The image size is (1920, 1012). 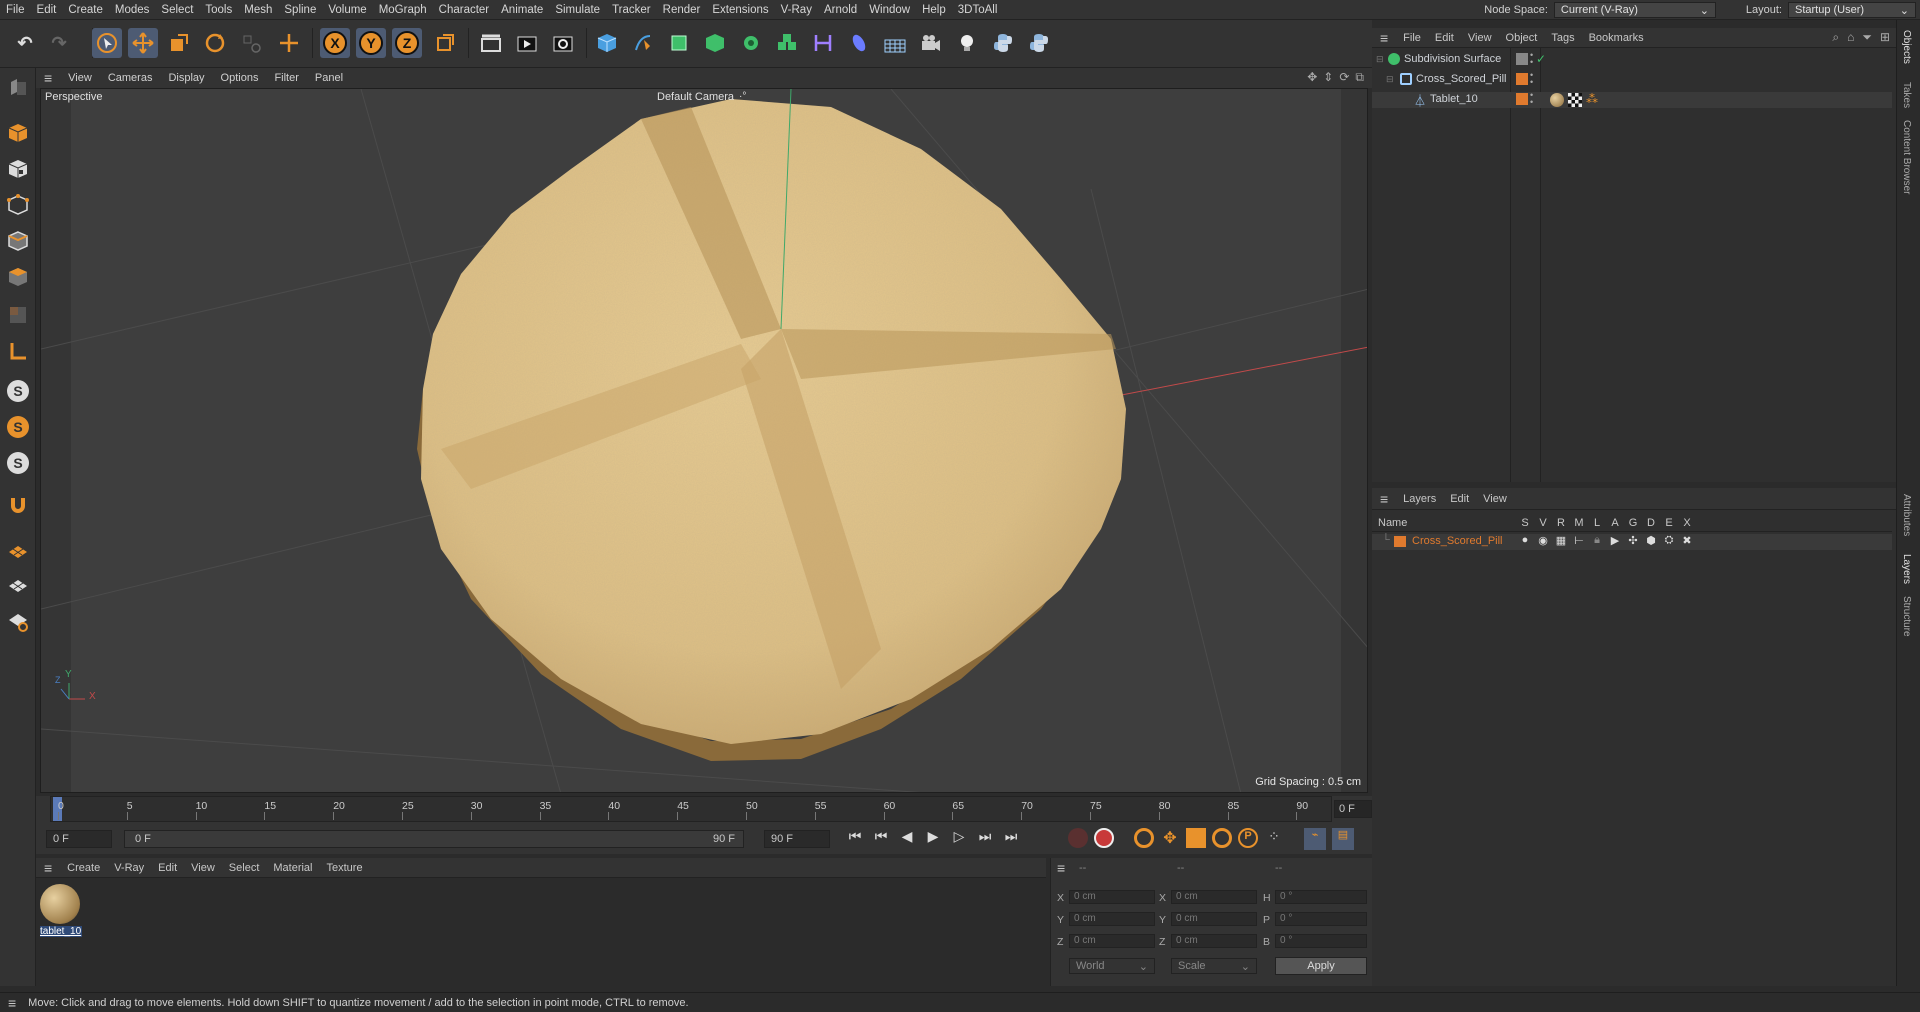 What do you see at coordinates (522, 10) in the screenshot?
I see `menu-animate: Animate` at bounding box center [522, 10].